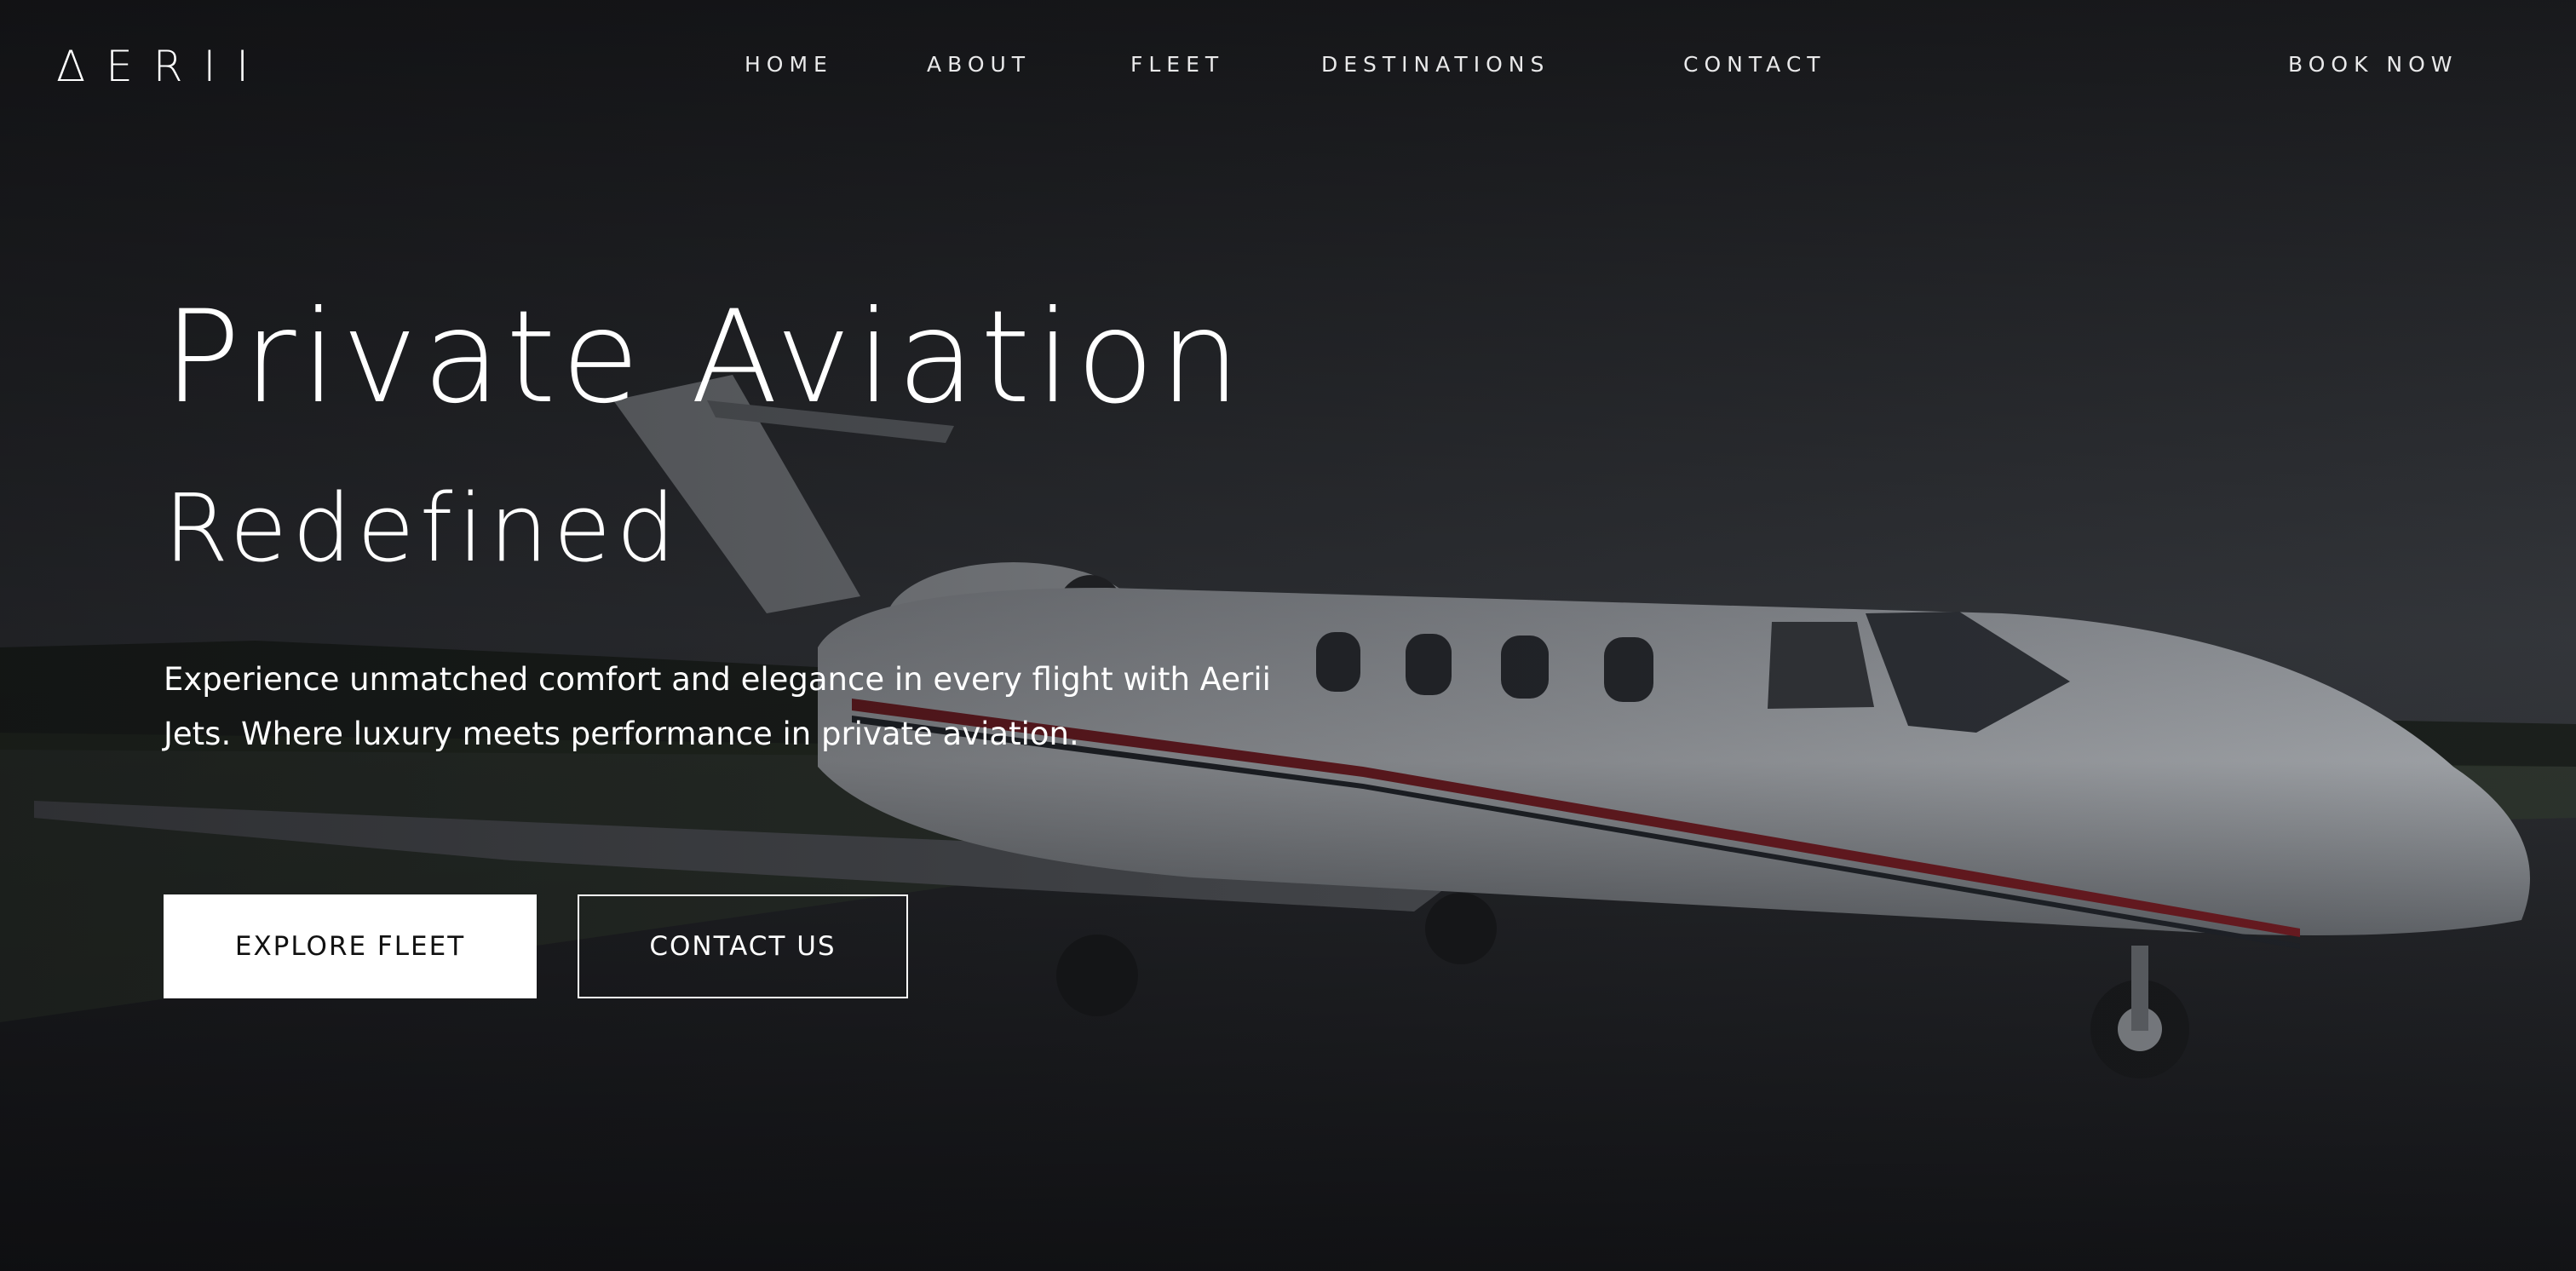 The height and width of the screenshot is (1271, 2576). What do you see at coordinates (789, 64) in the screenshot?
I see `nav-home-link: HOME` at bounding box center [789, 64].